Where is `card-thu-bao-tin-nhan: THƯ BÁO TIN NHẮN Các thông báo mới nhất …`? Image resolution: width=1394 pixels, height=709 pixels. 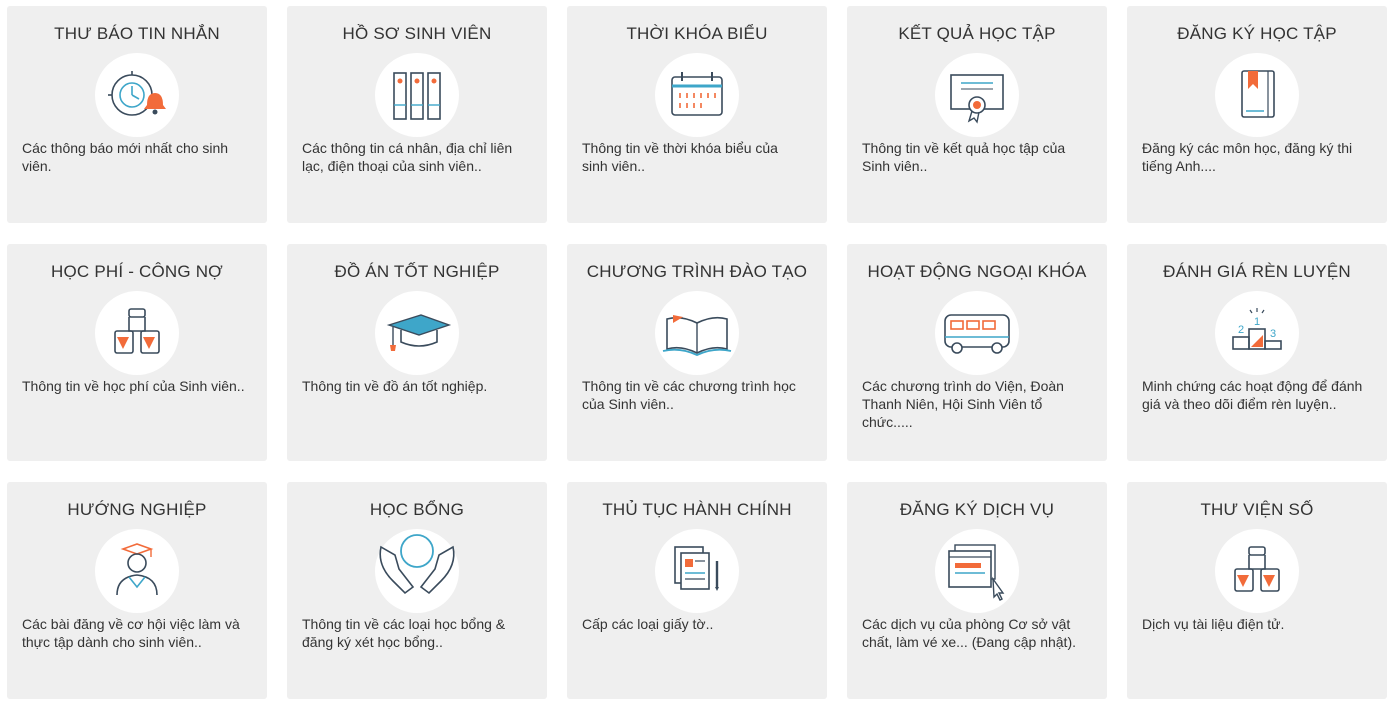 card-thu-bao-tin-nhan: THƯ BÁO TIN NHẮN Các thông báo mới nhất … is located at coordinates (137, 114).